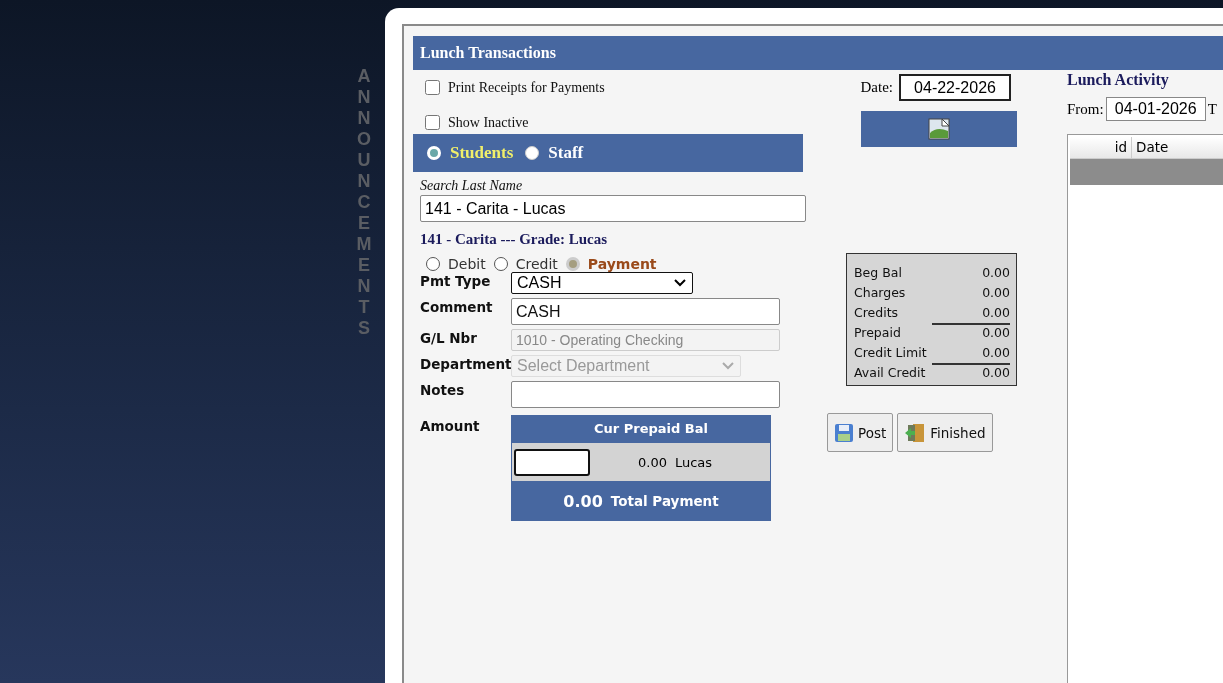 The image size is (1223, 683). What do you see at coordinates (602, 283) in the screenshot?
I see `dropdown: CASH` at bounding box center [602, 283].